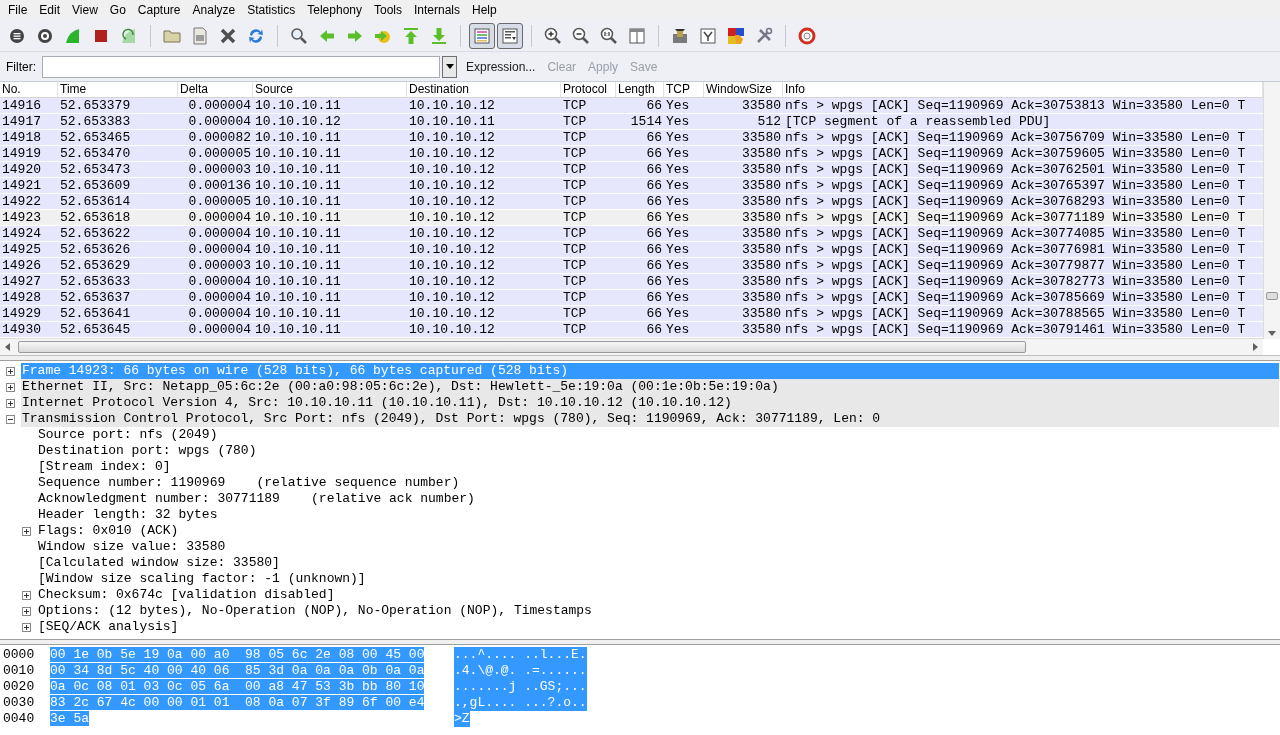 This screenshot has height=735, width=1280. Describe the element at coordinates (1271, 210) in the screenshot. I see `vertical-scrollbar` at that location.